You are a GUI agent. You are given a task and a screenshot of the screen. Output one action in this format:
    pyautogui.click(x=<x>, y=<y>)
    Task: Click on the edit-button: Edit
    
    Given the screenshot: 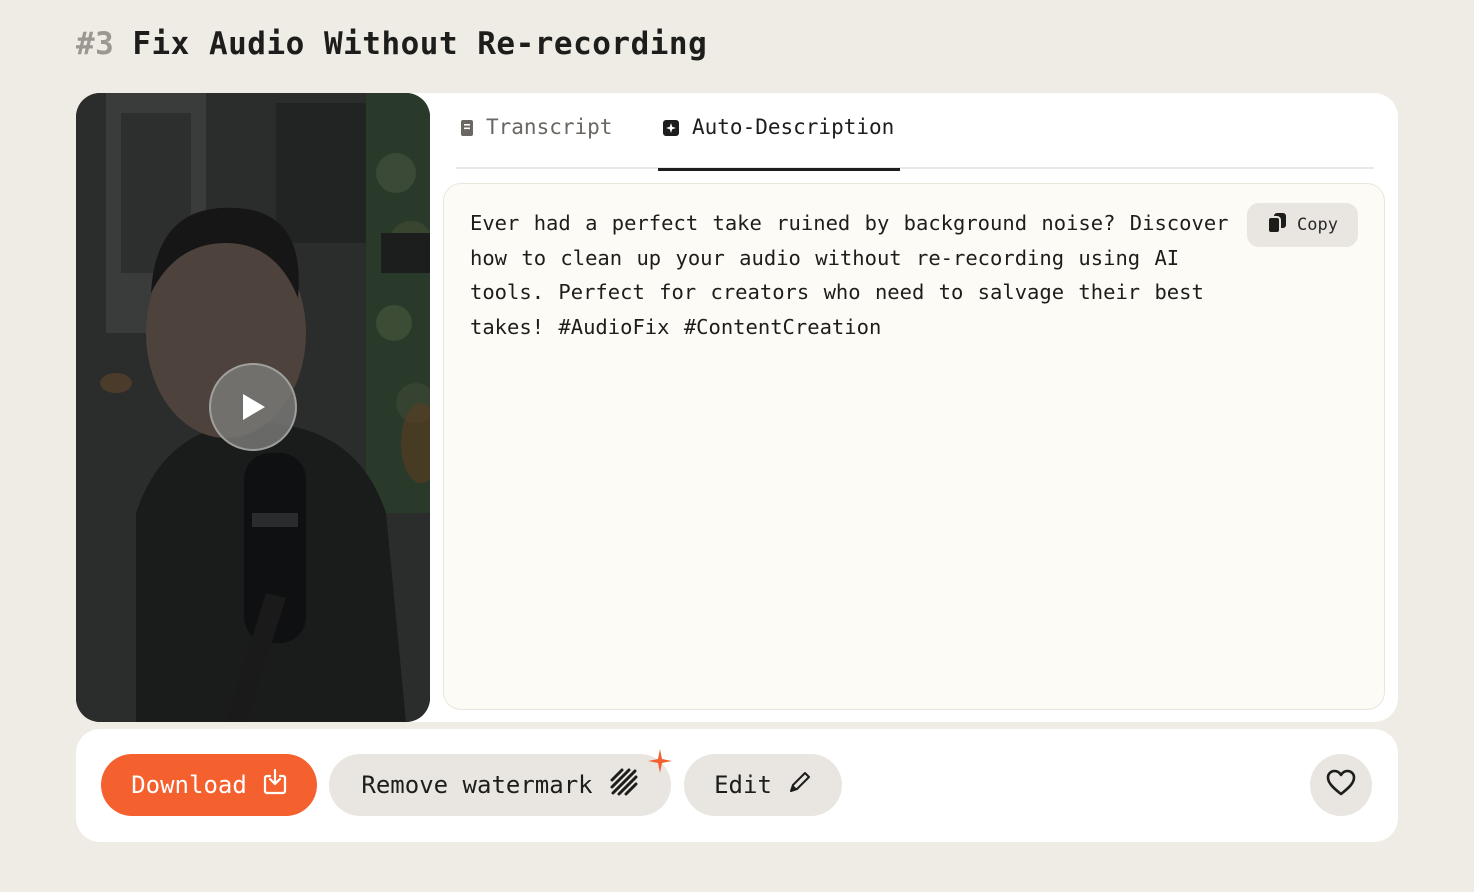 What is the action you would take?
    pyautogui.click(x=763, y=785)
    